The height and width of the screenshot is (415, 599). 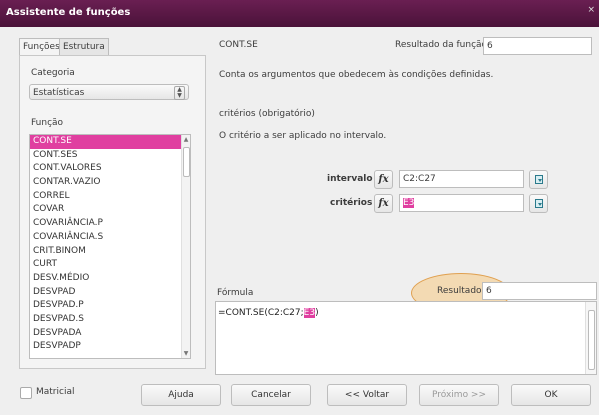 What do you see at coordinates (110, 252) in the screenshot?
I see `function-list-item: CRIT.BINOM` at bounding box center [110, 252].